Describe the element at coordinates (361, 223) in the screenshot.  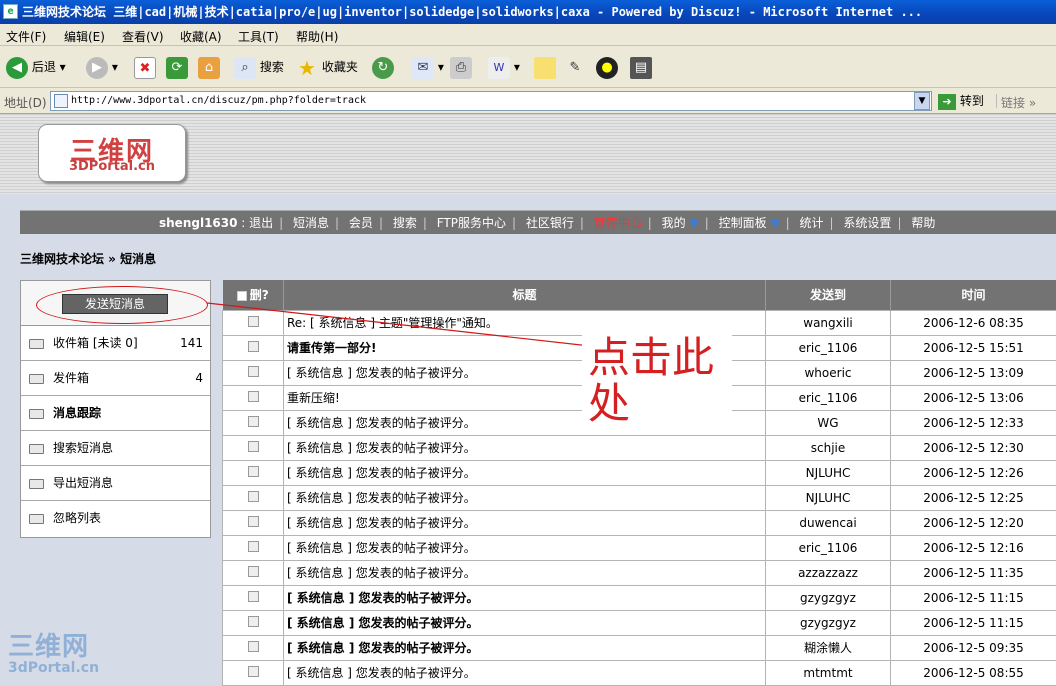
I see `nav-members: 会员` at that location.